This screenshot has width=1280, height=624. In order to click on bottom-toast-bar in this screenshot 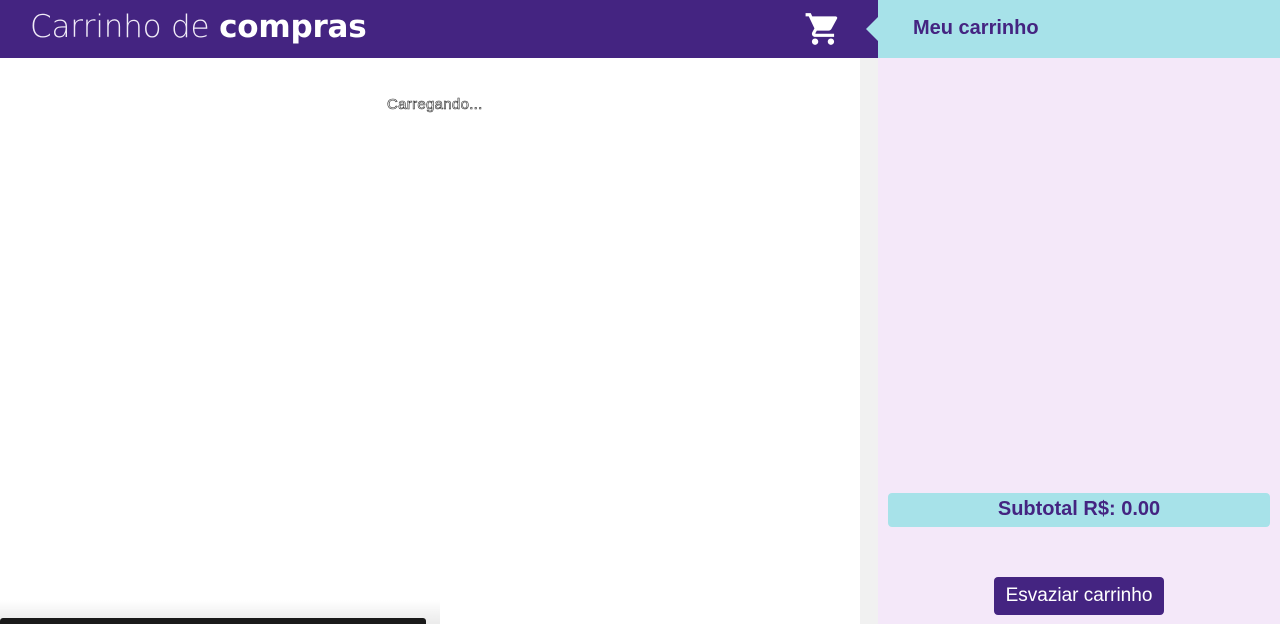, I will do `click(213, 621)`.